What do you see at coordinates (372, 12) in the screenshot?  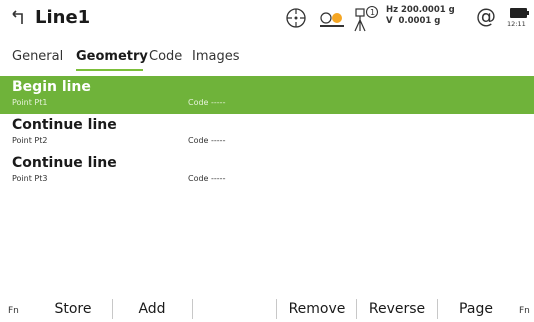 I see `svg-text: 1` at bounding box center [372, 12].